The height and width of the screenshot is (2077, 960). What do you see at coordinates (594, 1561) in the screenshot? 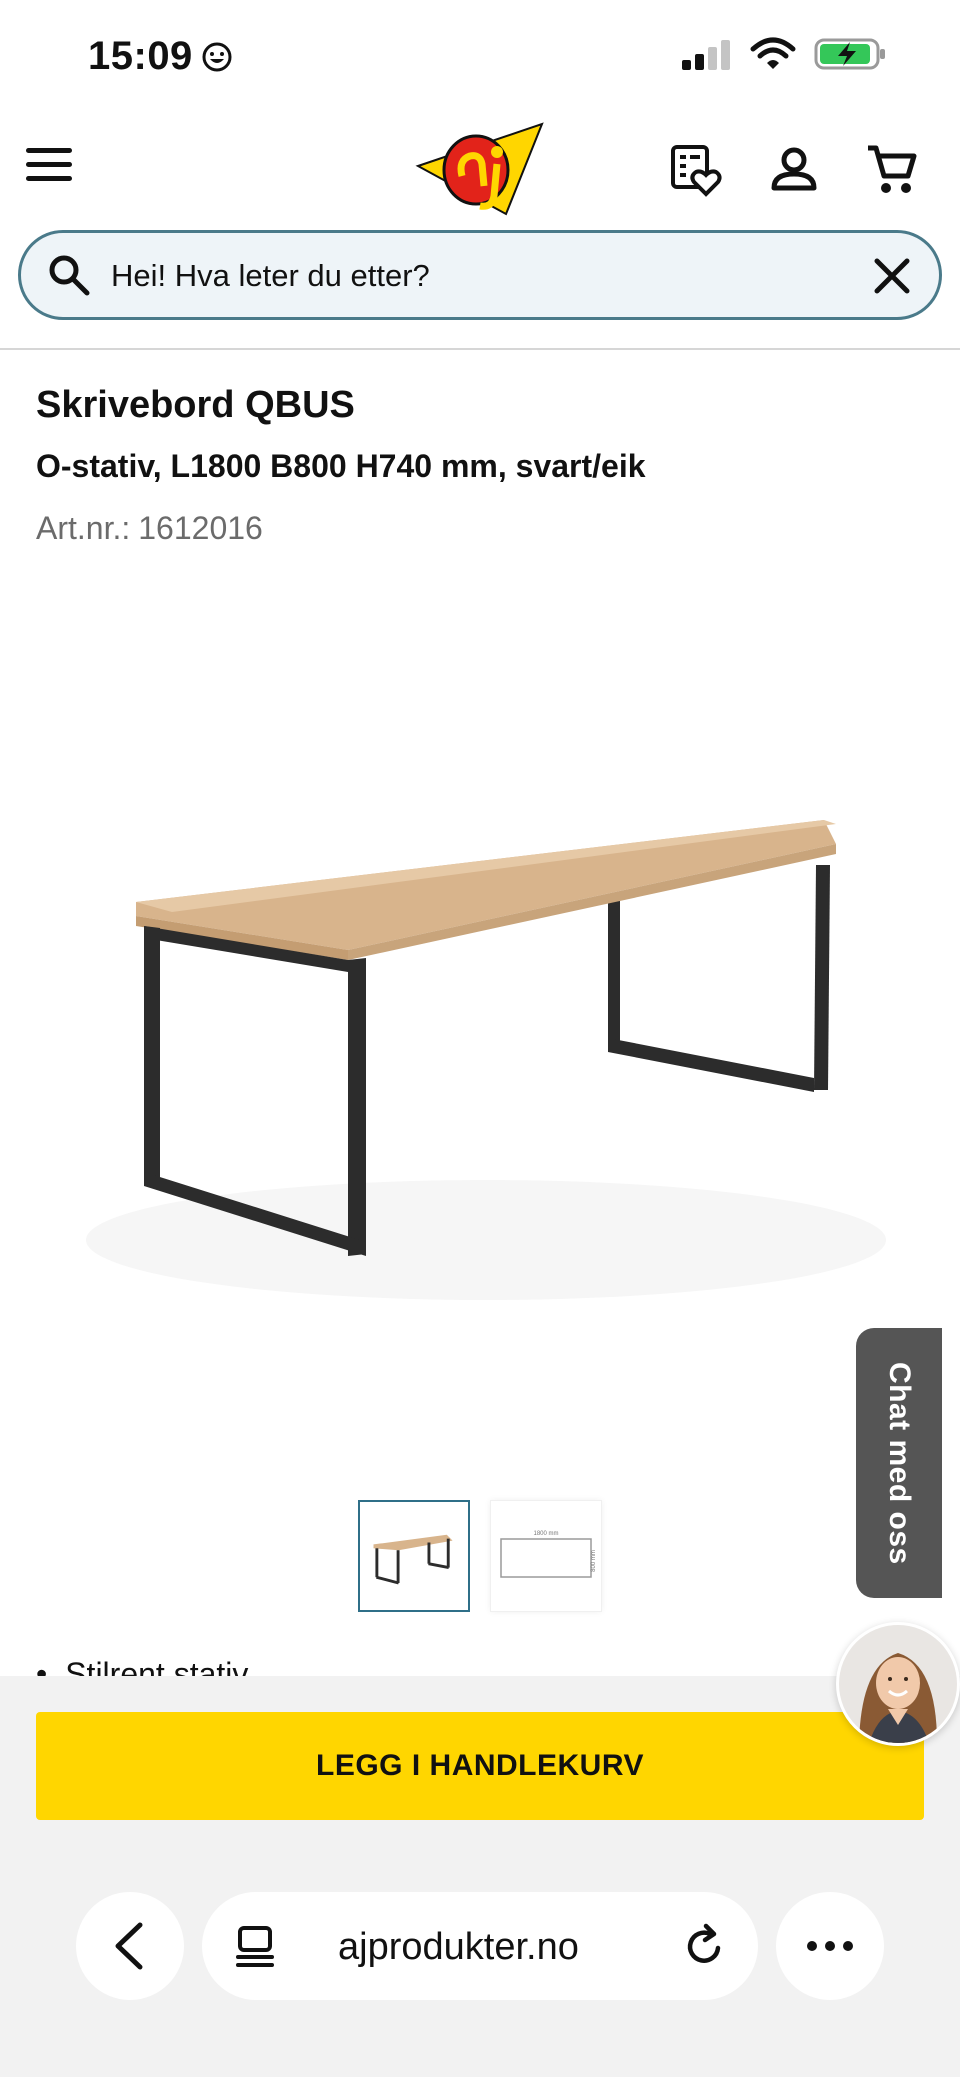
I see `dimension-depth-label: 800 mm` at bounding box center [594, 1561].